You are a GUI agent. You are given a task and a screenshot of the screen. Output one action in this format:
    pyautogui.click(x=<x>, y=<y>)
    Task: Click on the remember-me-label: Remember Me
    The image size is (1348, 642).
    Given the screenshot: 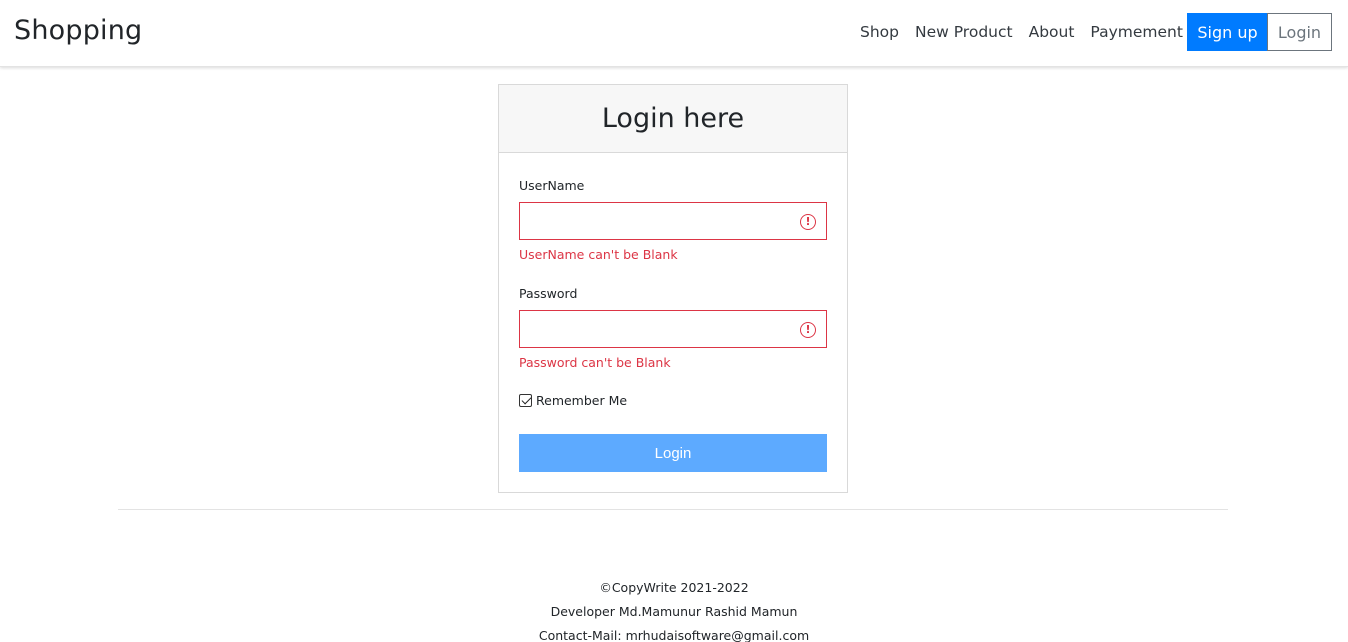 What is the action you would take?
    pyautogui.click(x=581, y=400)
    